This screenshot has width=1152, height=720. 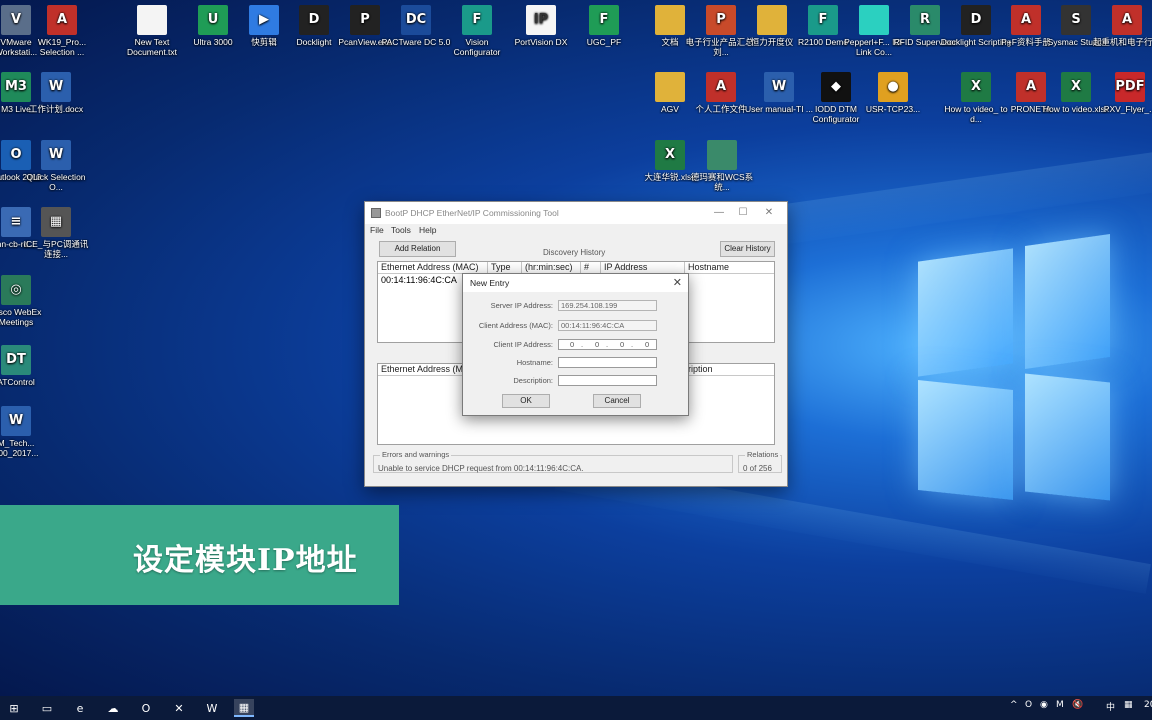 I want to click on ime-indicator: 中, so click(x=1110, y=706).